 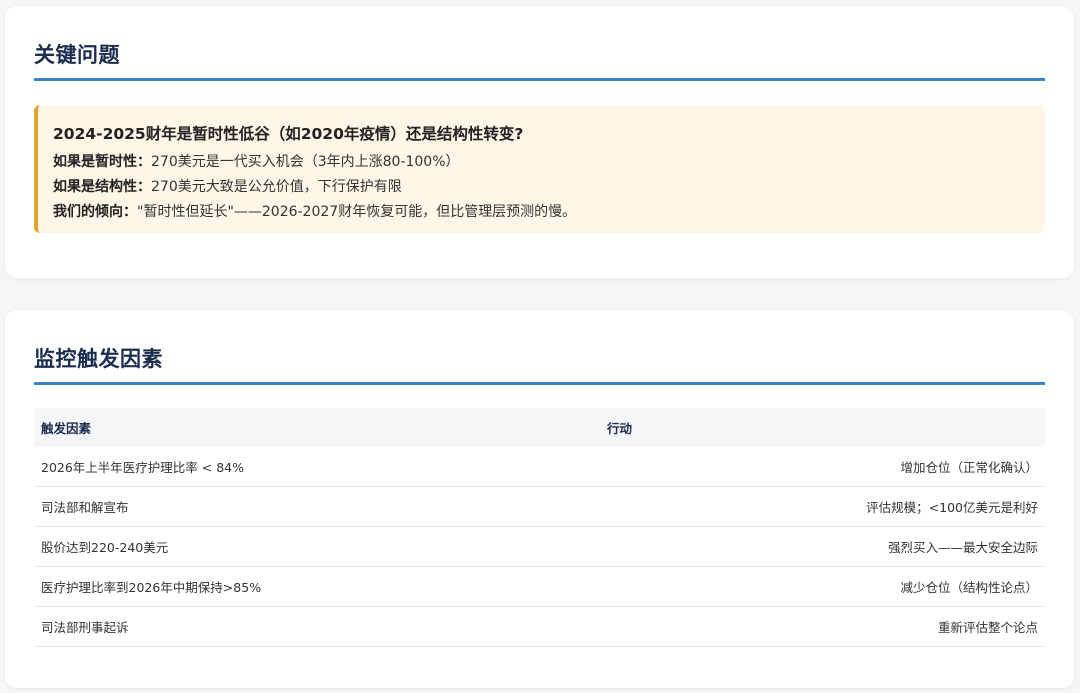 I want to click on action-cell: 重新评估整个论点, so click(x=822, y=626).